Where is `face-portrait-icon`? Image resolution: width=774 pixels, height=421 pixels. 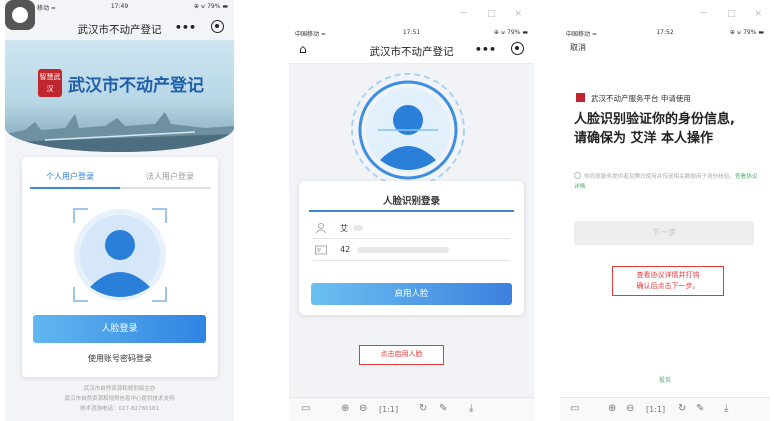 face-portrait-icon is located at coordinates (120, 255).